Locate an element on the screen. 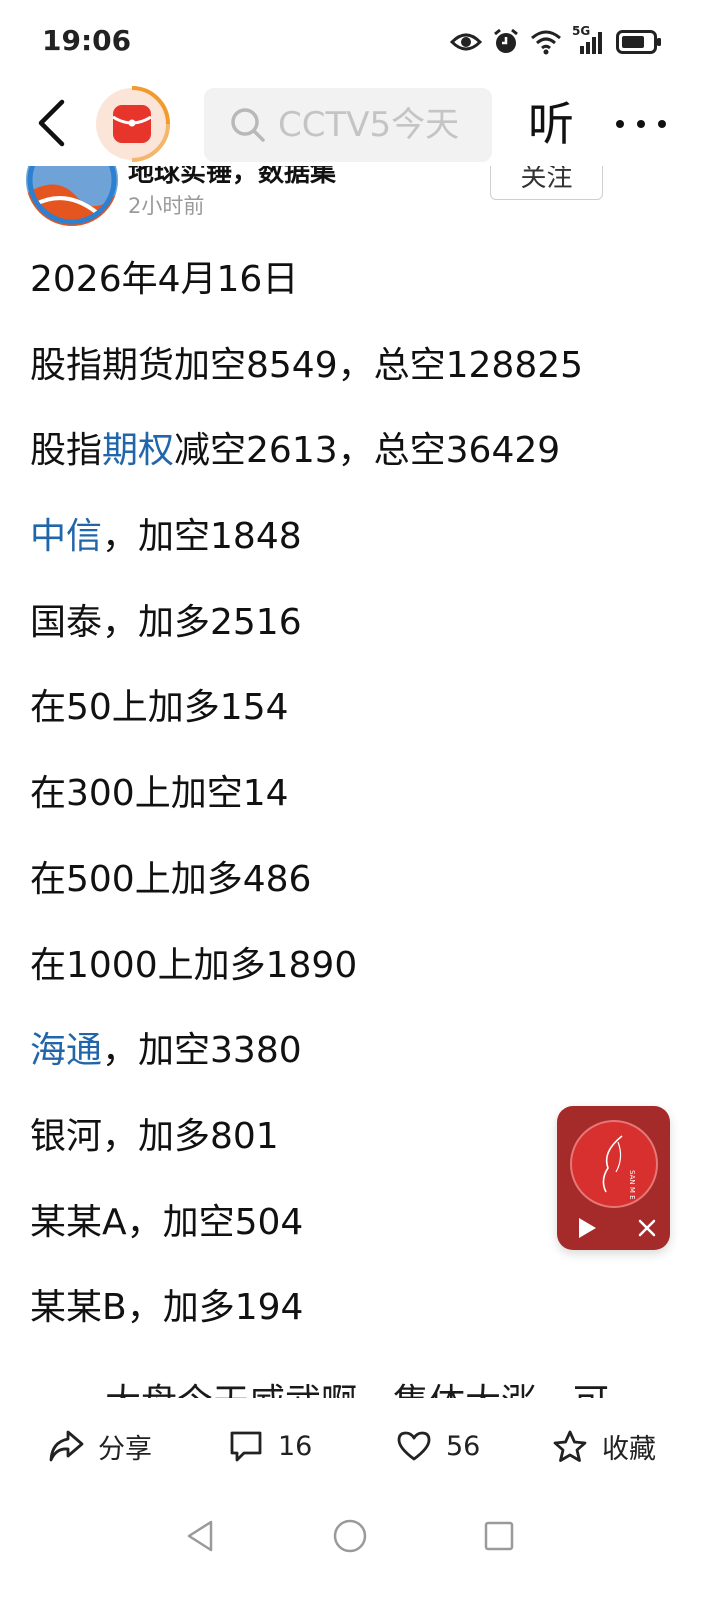 This screenshot has width=720, height=1610. like-button: 56 is located at coordinates (438, 1446).